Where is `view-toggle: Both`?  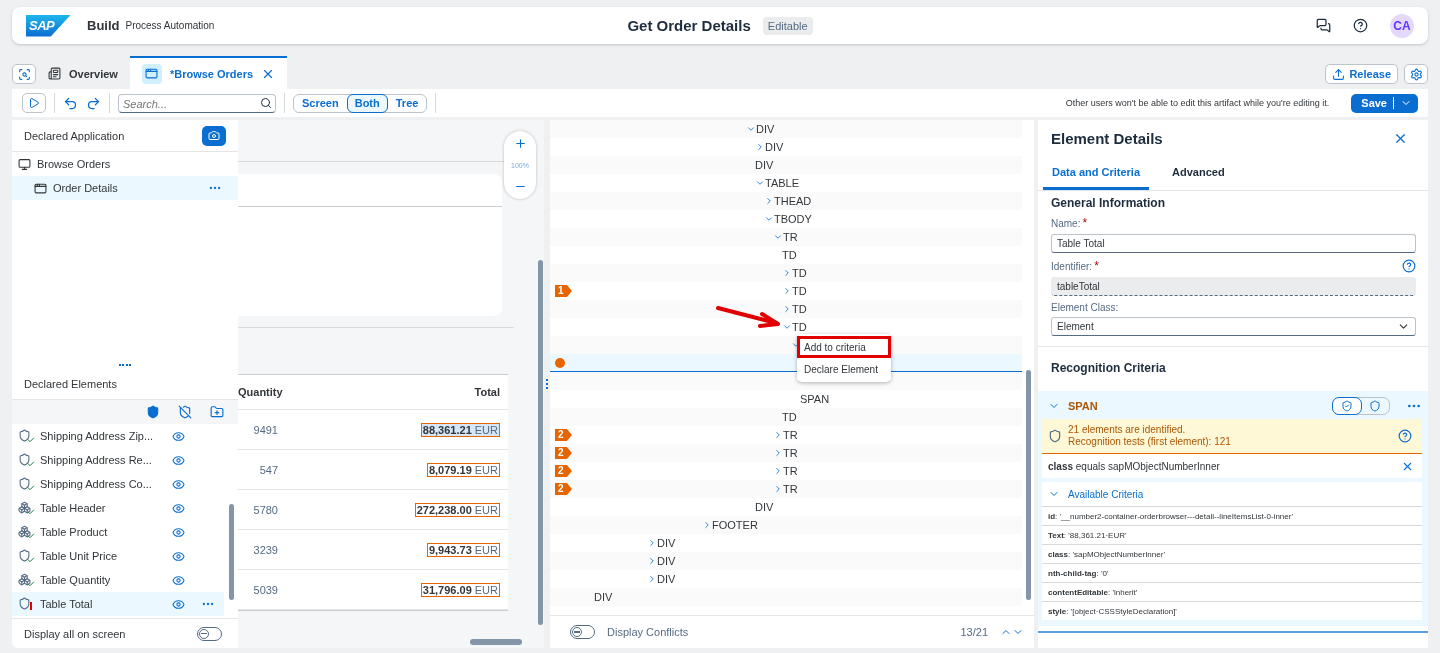 view-toggle: Both is located at coordinates (367, 103).